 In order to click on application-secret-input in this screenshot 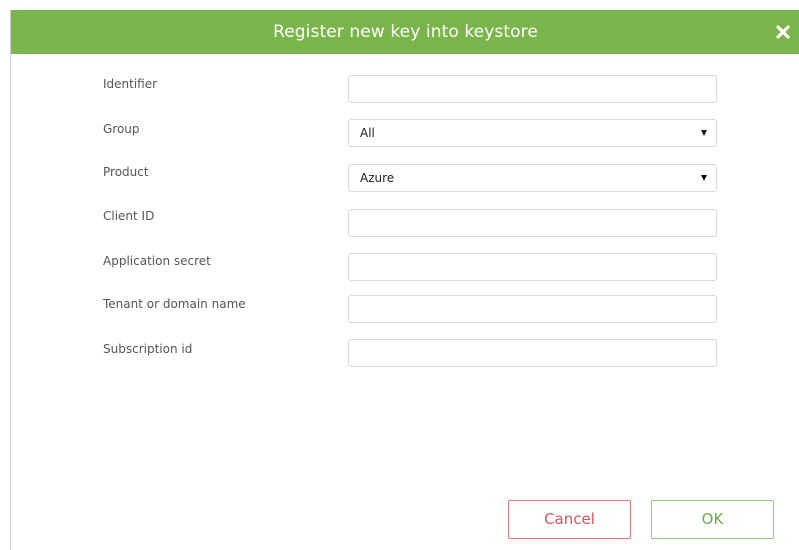, I will do `click(532, 267)`.